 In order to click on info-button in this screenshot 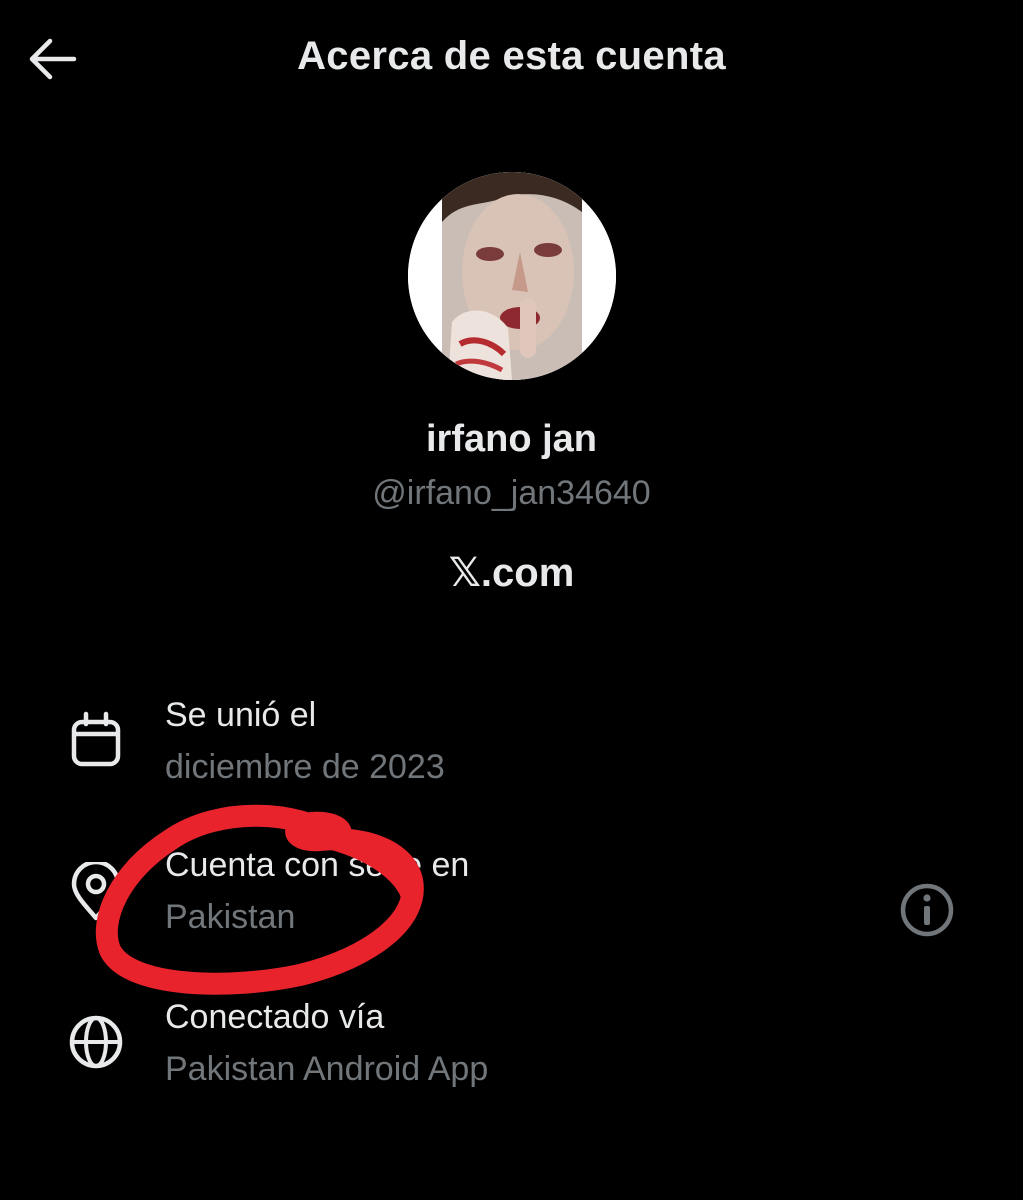, I will do `click(927, 910)`.